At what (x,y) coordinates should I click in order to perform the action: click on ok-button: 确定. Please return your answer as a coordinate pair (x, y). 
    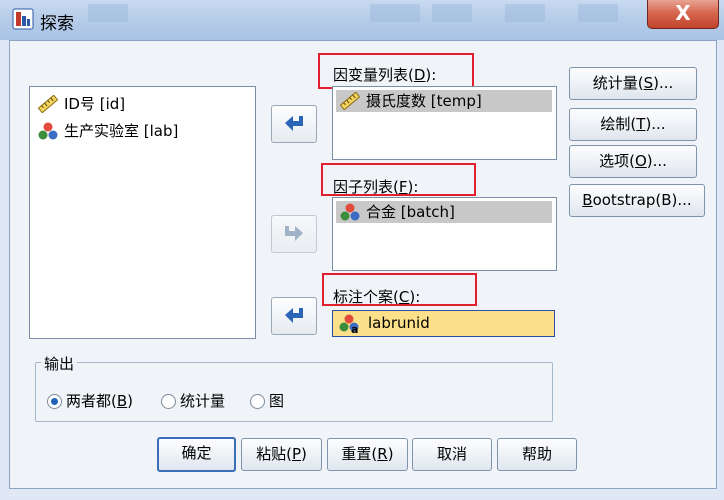
    Looking at the image, I should click on (196, 454).